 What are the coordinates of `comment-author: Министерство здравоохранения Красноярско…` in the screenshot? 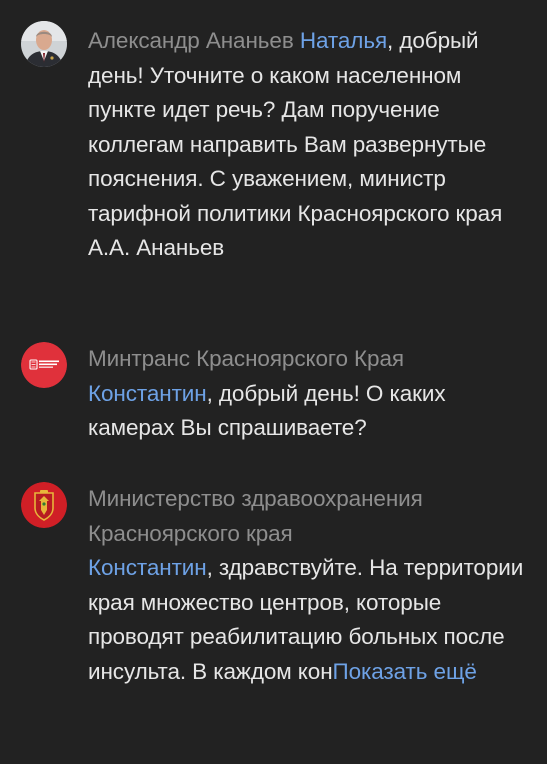 It's located at (310, 516).